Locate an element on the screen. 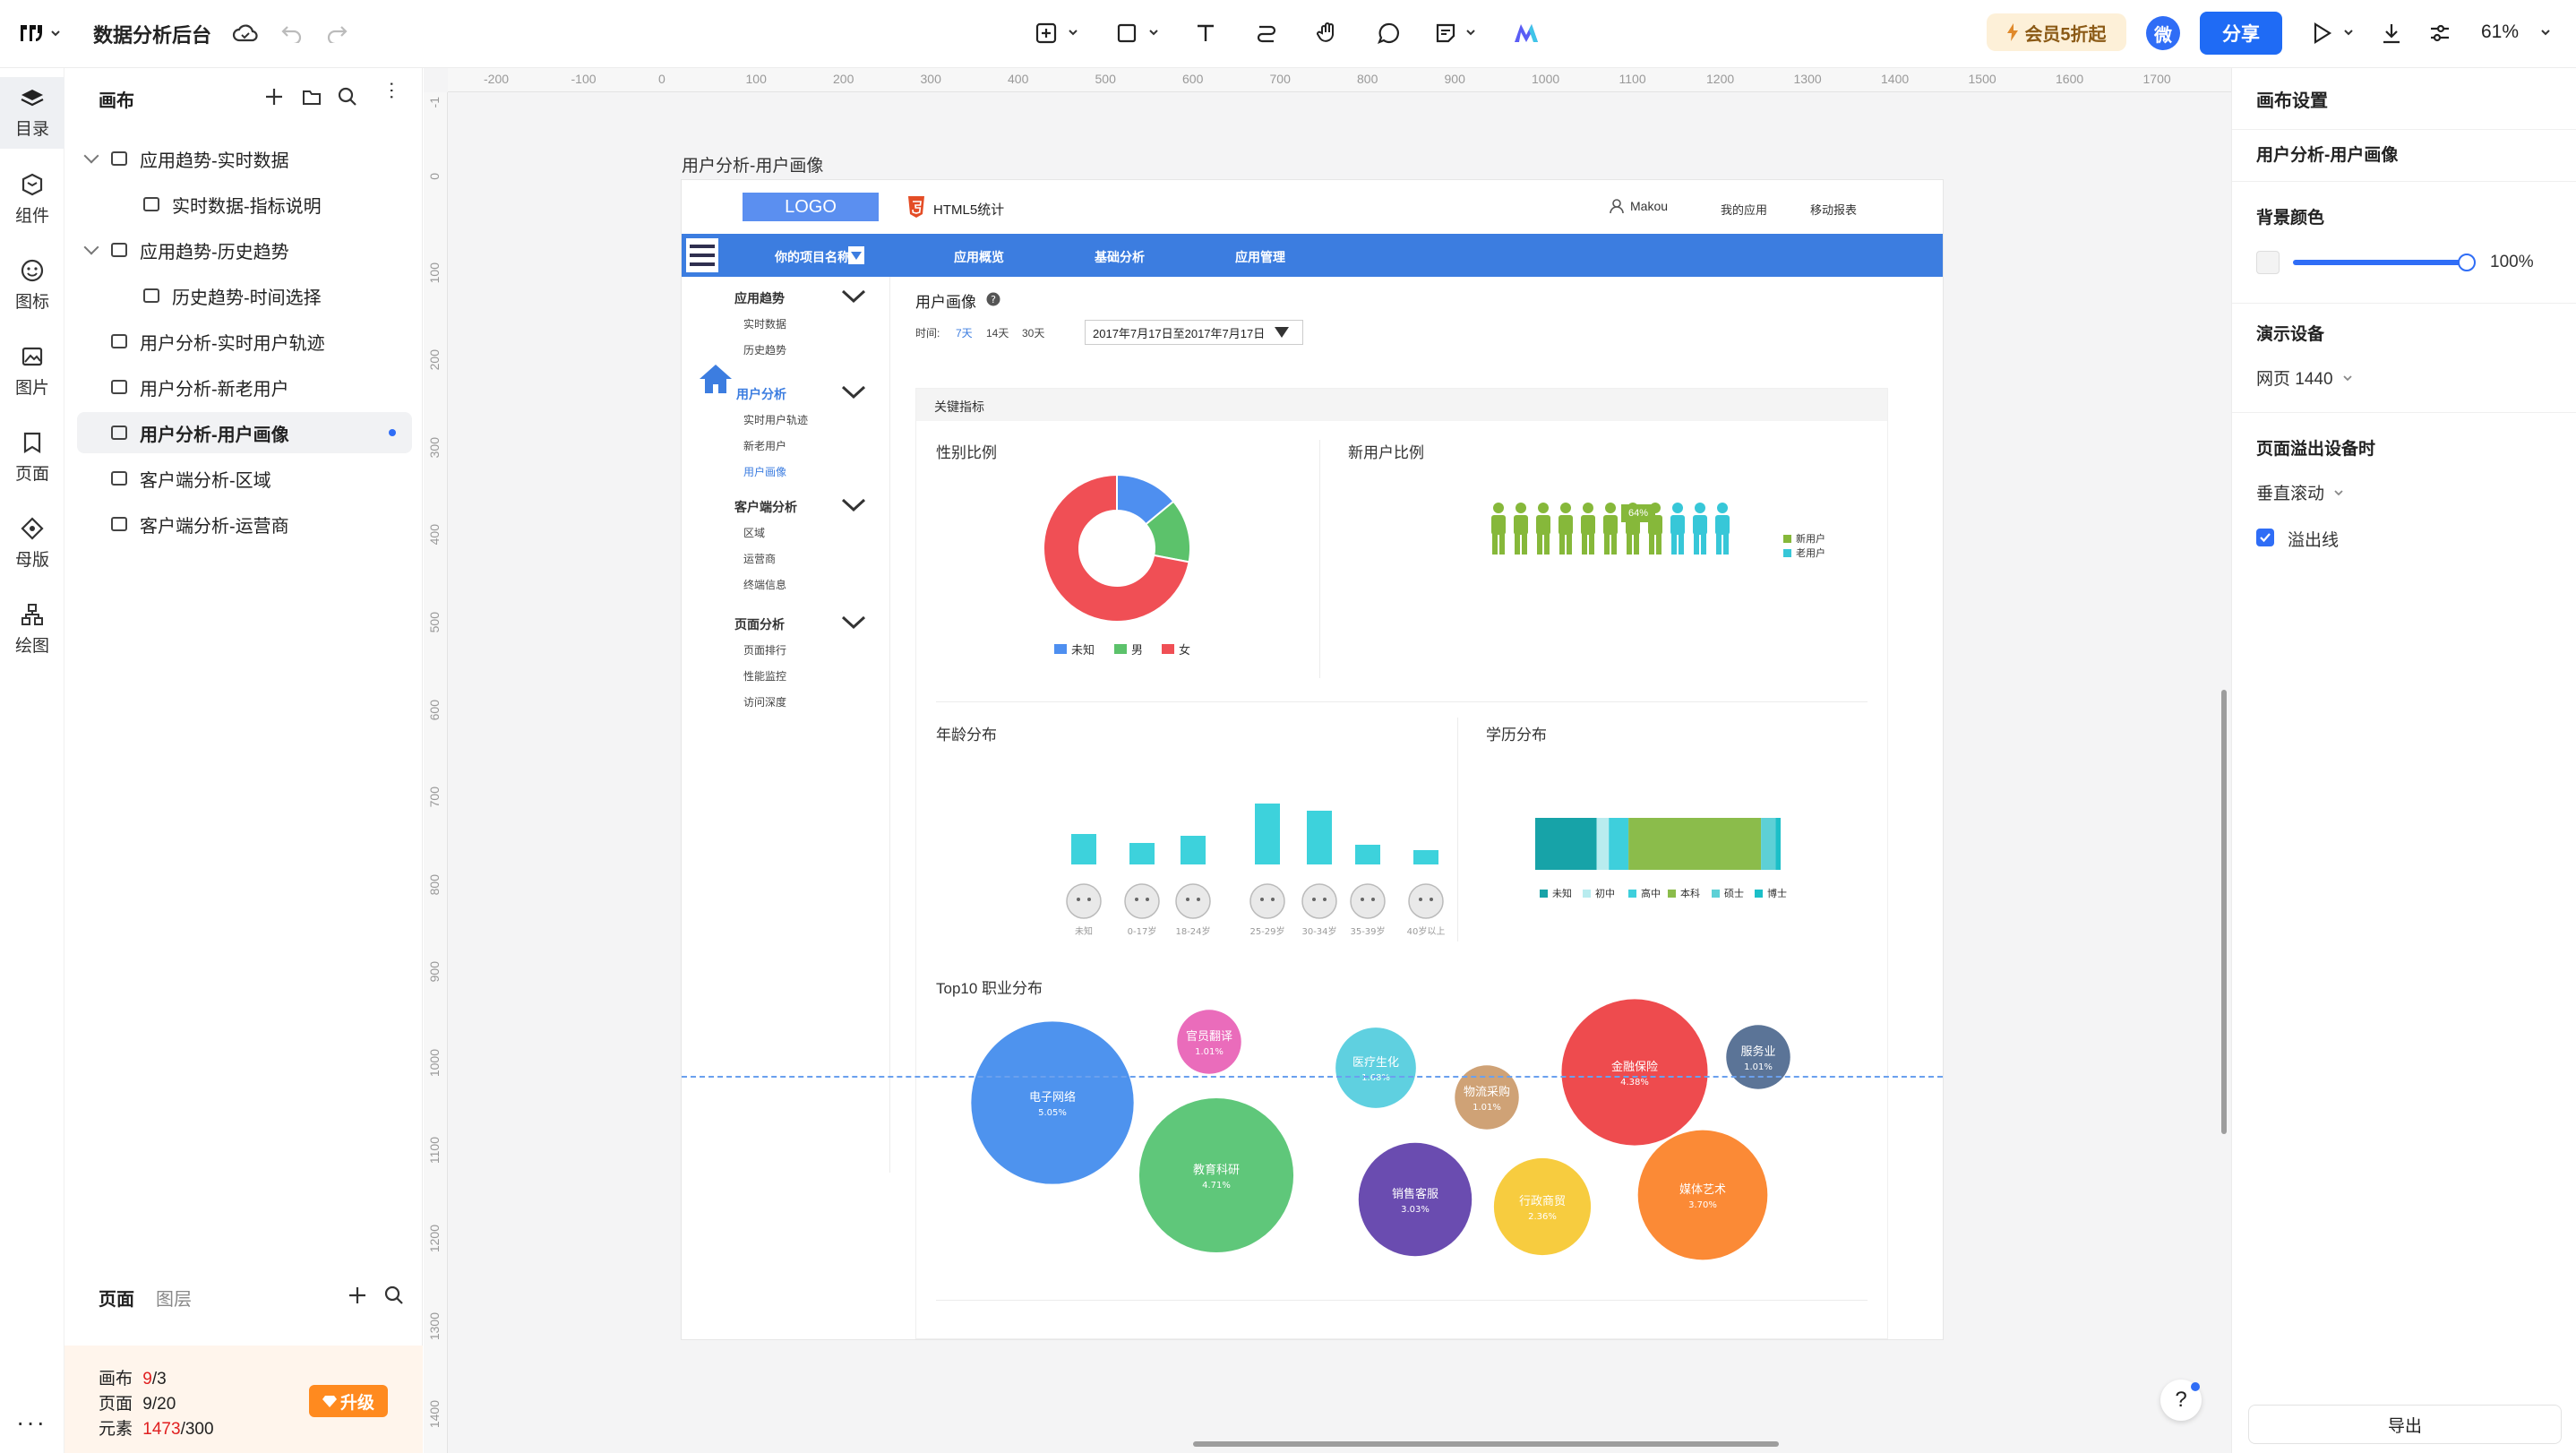 This screenshot has height=1453, width=2576. search-page-icon is located at coordinates (394, 1296).